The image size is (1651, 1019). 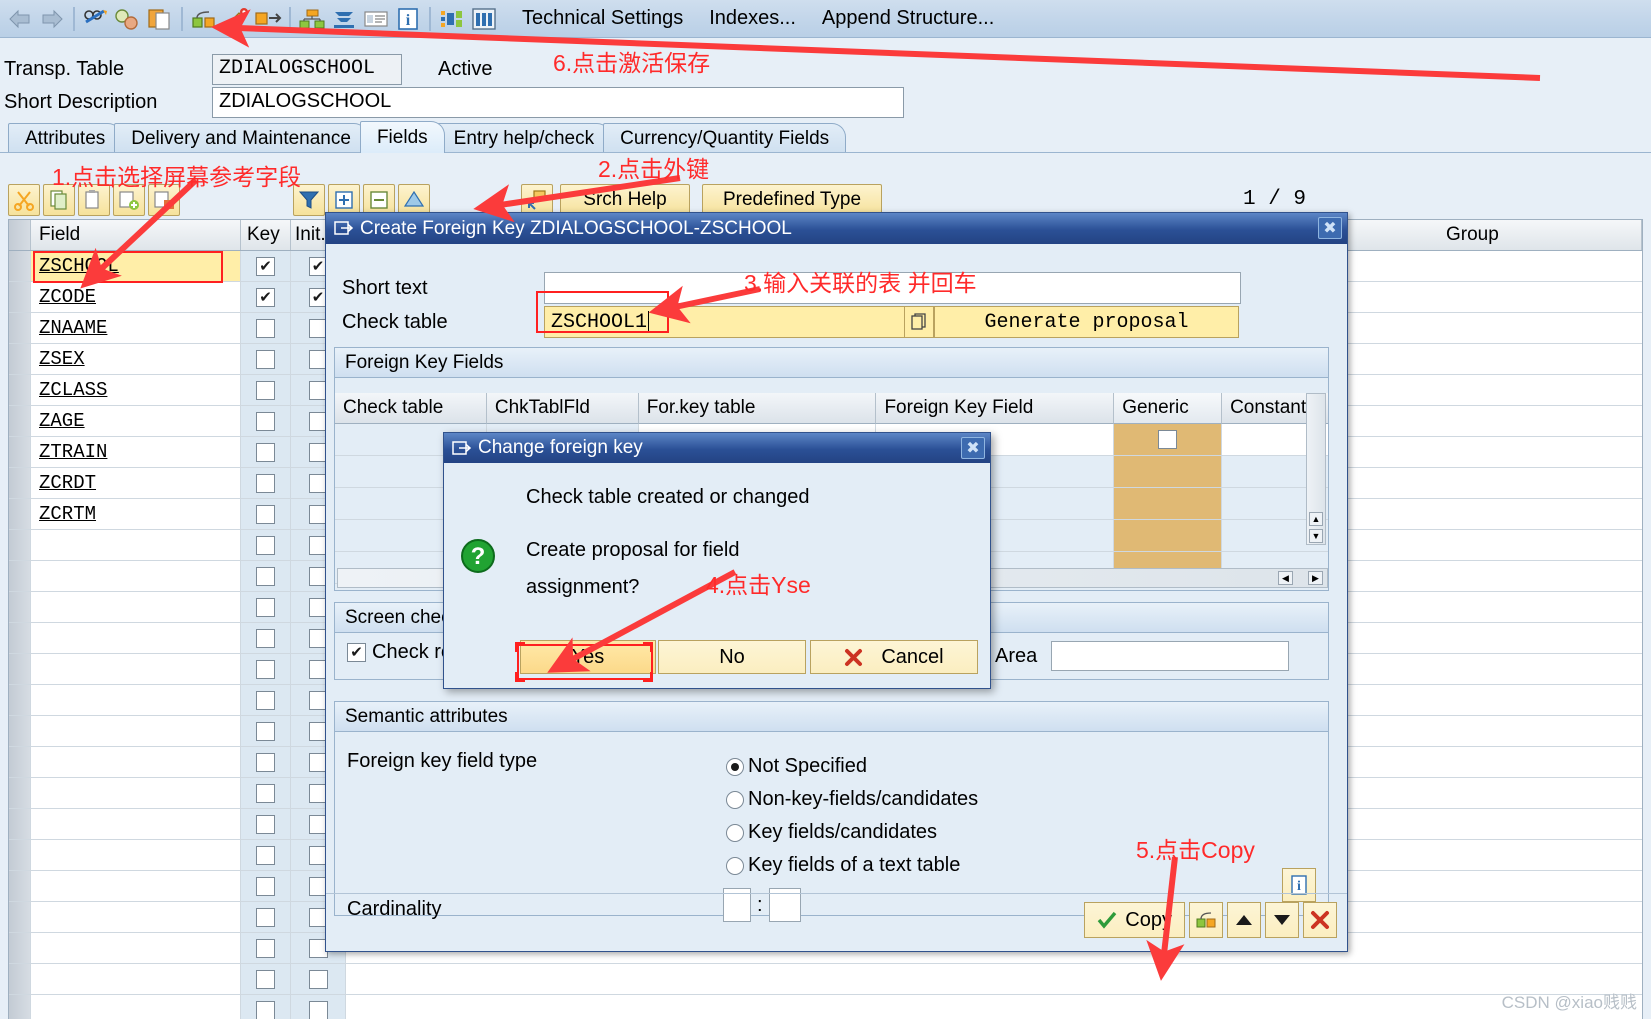 What do you see at coordinates (136, 297) in the screenshot?
I see `cell-field: ZCODE` at bounding box center [136, 297].